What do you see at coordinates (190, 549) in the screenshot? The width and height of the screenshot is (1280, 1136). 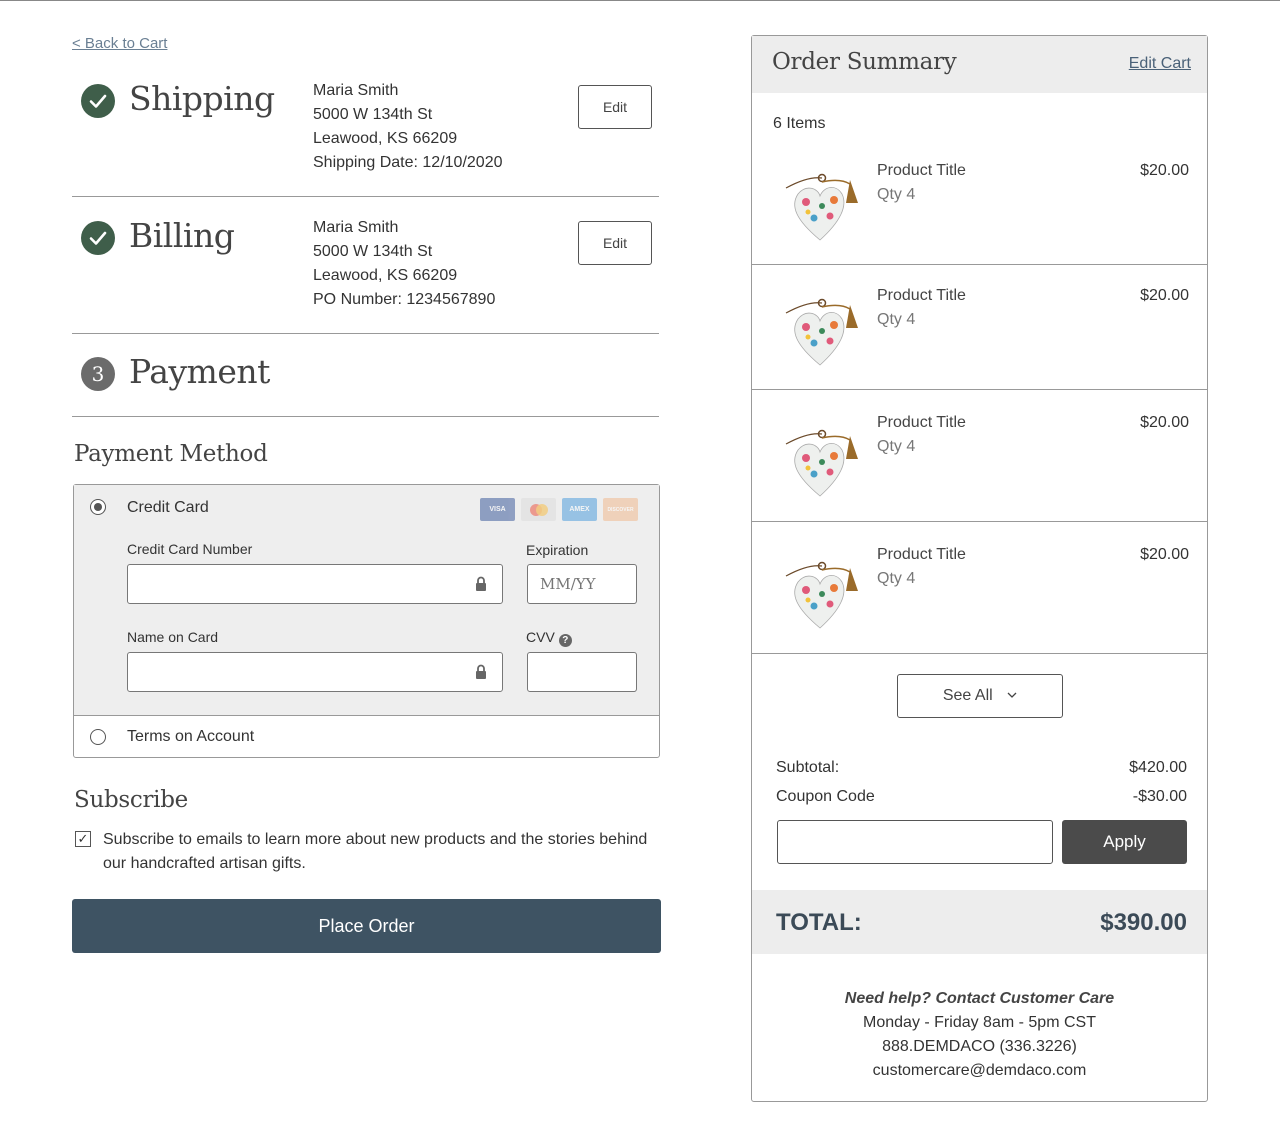 I see `card-number-label: Credit Card Number` at bounding box center [190, 549].